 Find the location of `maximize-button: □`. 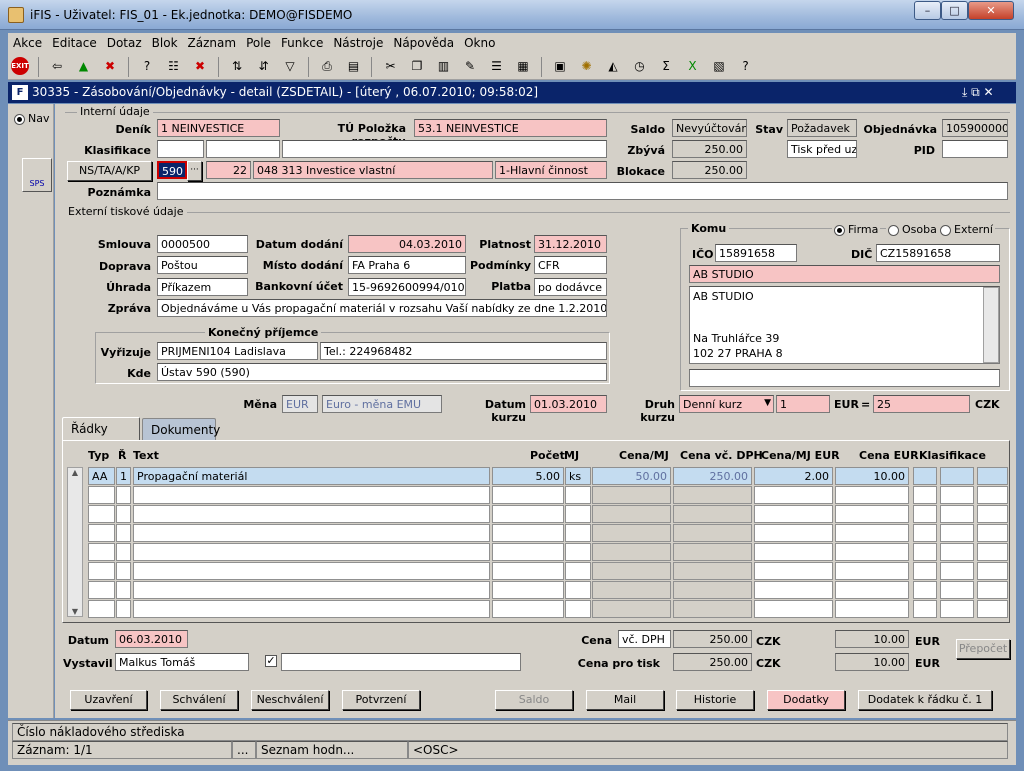

maximize-button: □ is located at coordinates (954, 10).